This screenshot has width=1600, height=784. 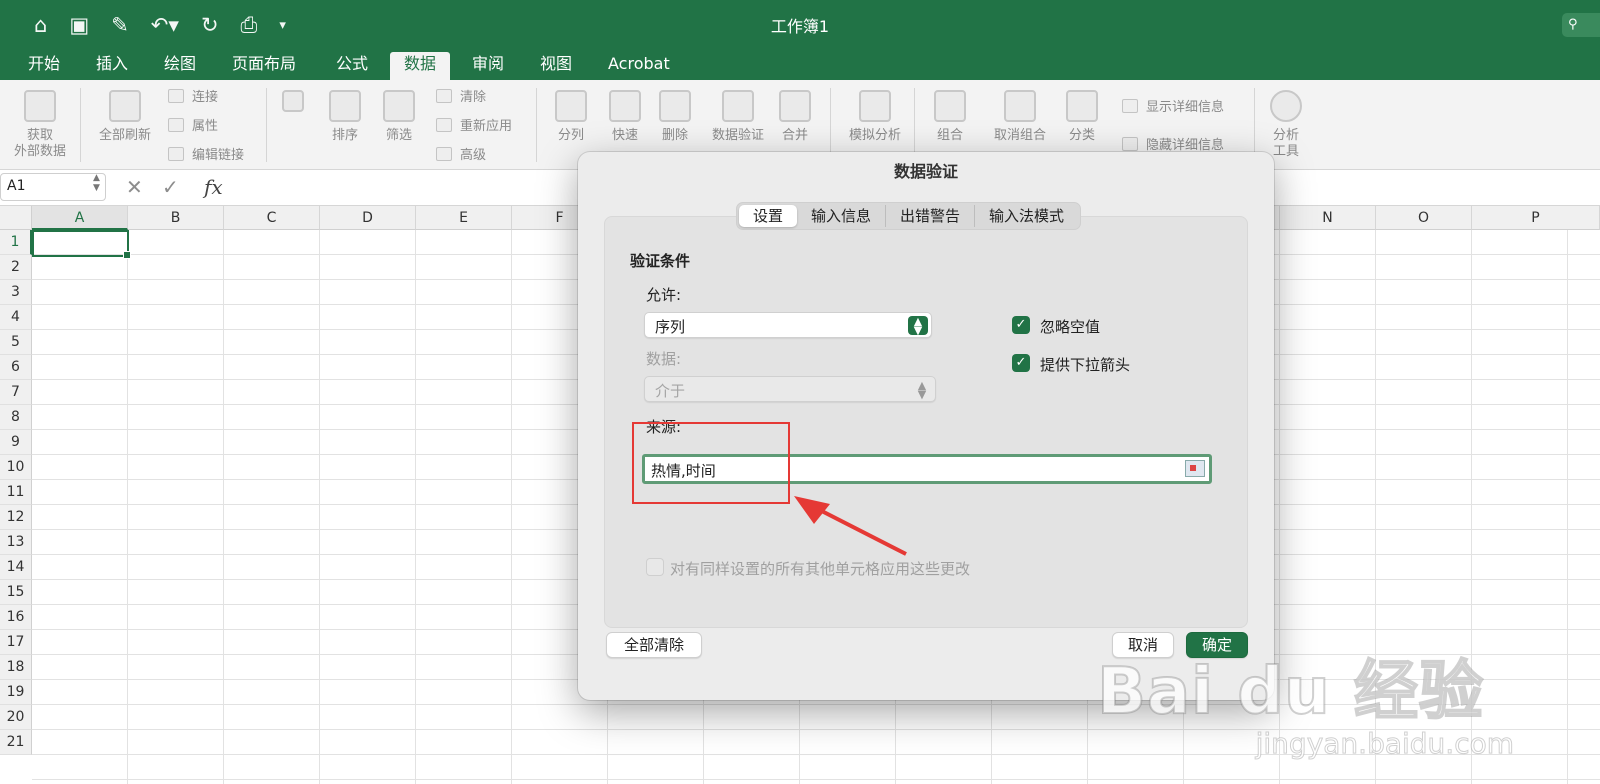 I want to click on row-header: 20, so click(x=16, y=717).